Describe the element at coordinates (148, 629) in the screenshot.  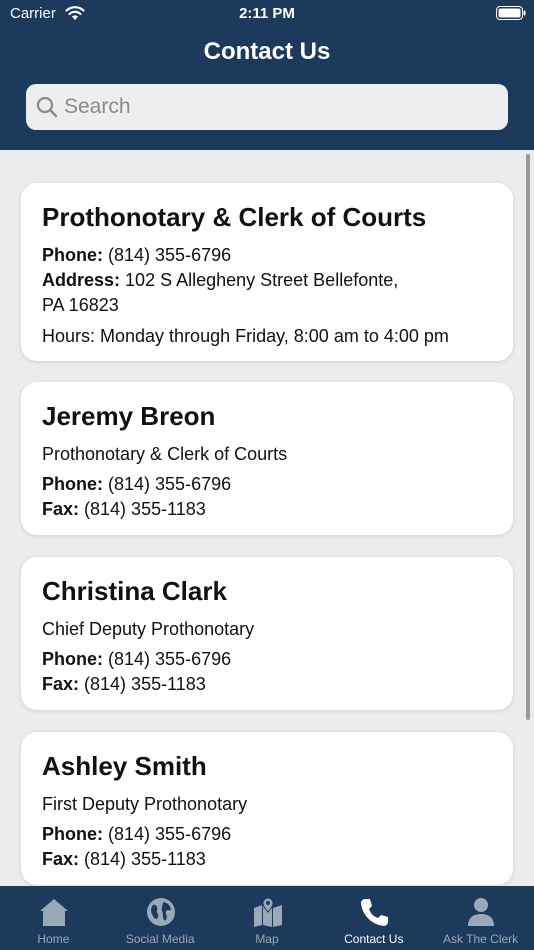
I see `card-role: Chief Deputy Prothonotary` at that location.